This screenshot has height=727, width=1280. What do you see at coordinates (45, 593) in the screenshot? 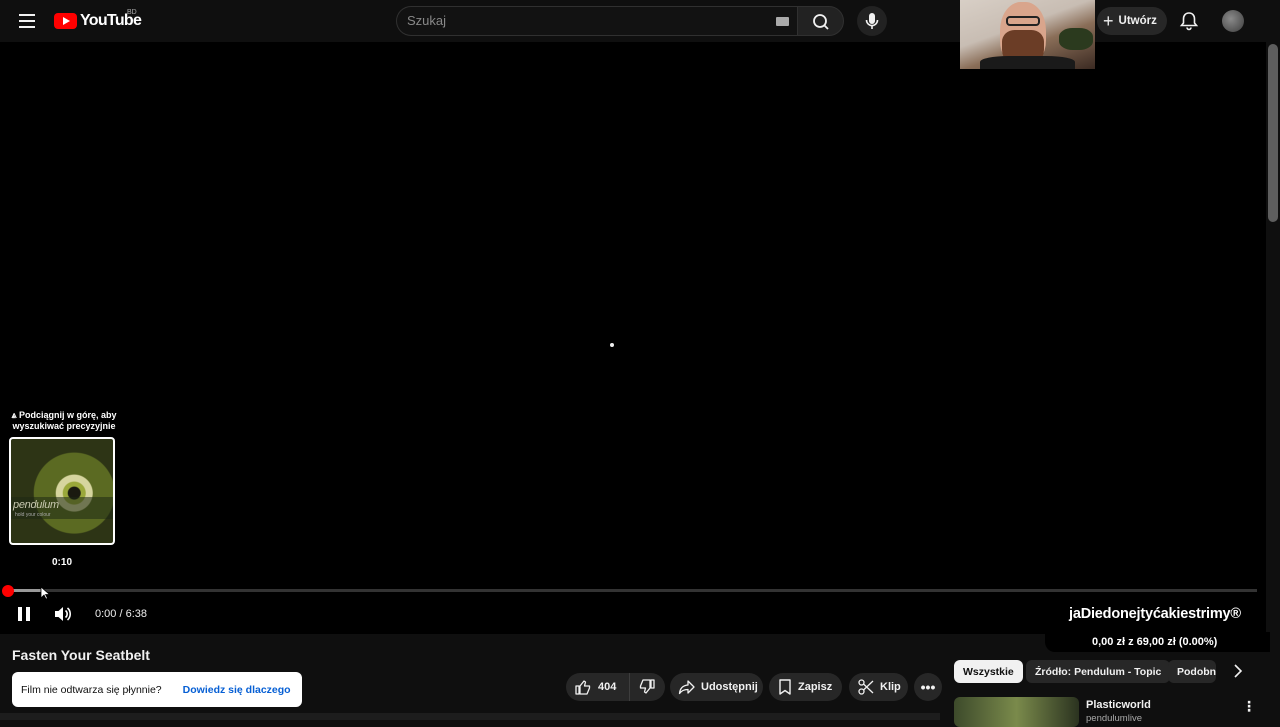
I see `mouse-cursor-icon` at bounding box center [45, 593].